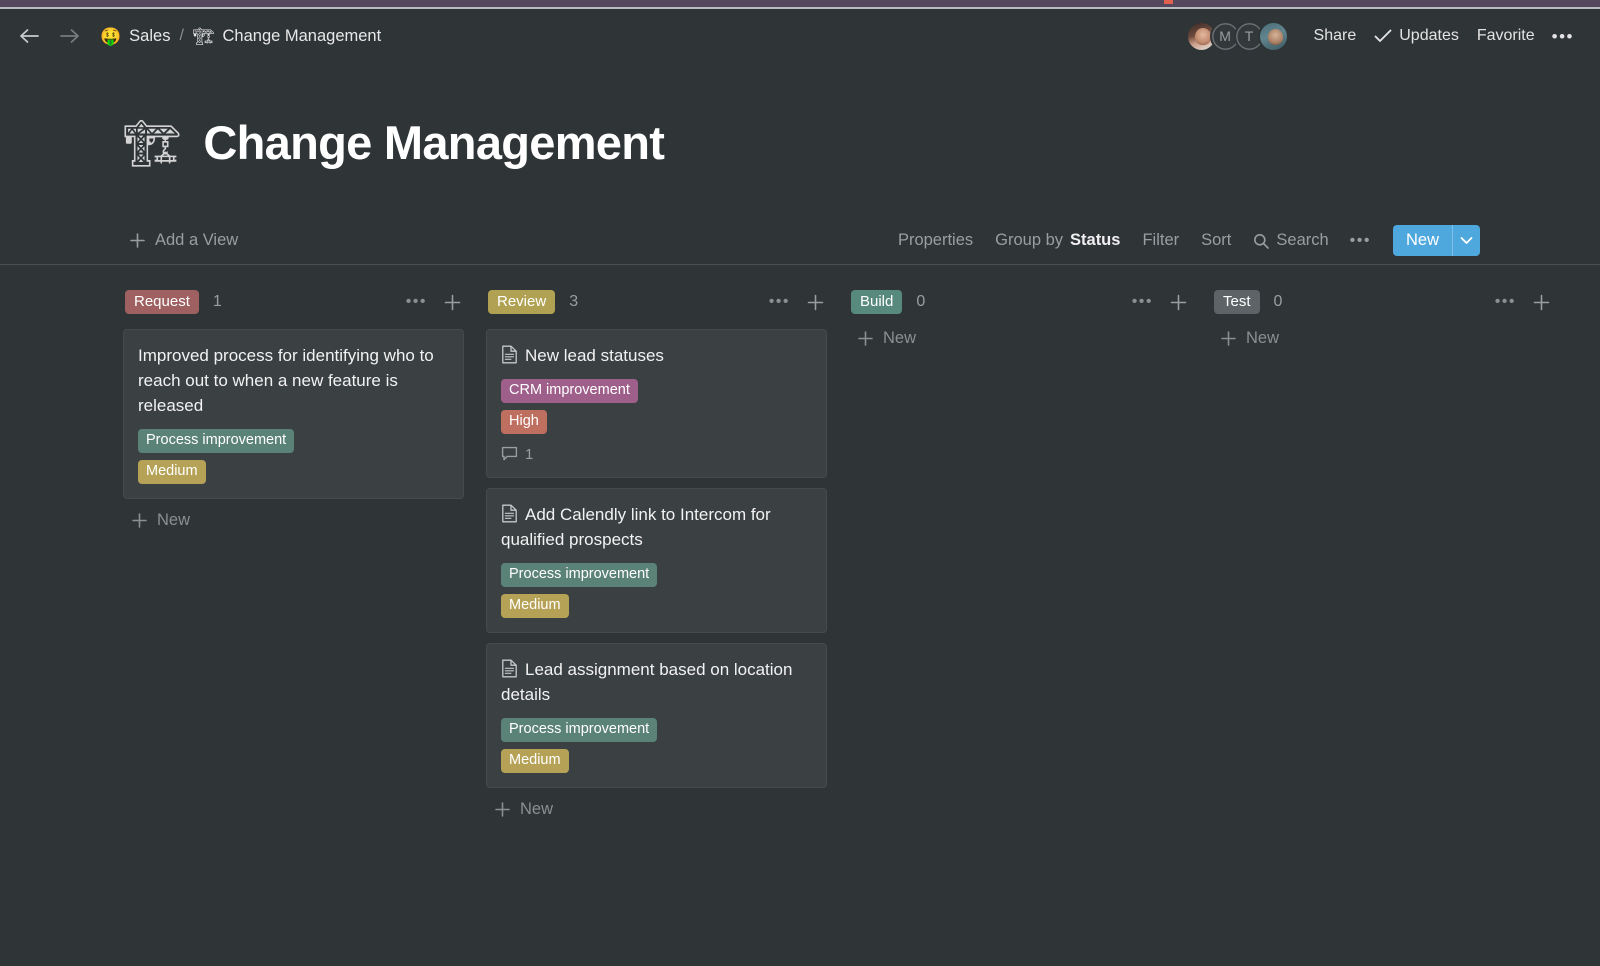 This screenshot has height=966, width=1600. Describe the element at coordinates (1273, 36) in the screenshot. I see `avatar` at that location.